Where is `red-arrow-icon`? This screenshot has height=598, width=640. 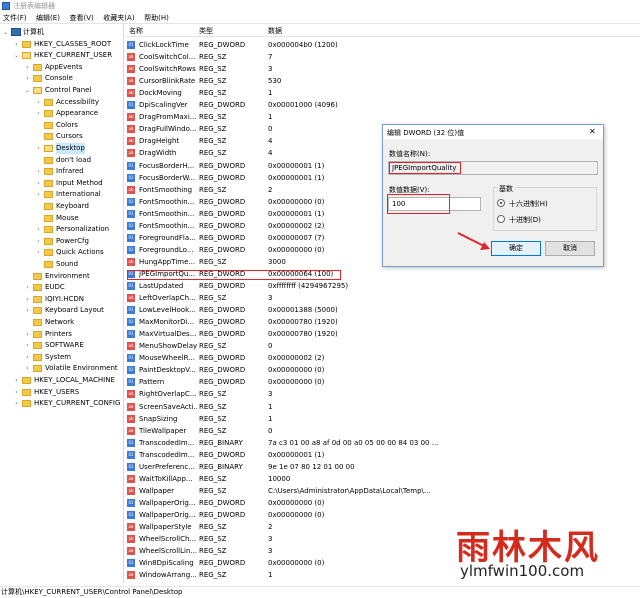
red-arrow-icon is located at coordinates (473, 241).